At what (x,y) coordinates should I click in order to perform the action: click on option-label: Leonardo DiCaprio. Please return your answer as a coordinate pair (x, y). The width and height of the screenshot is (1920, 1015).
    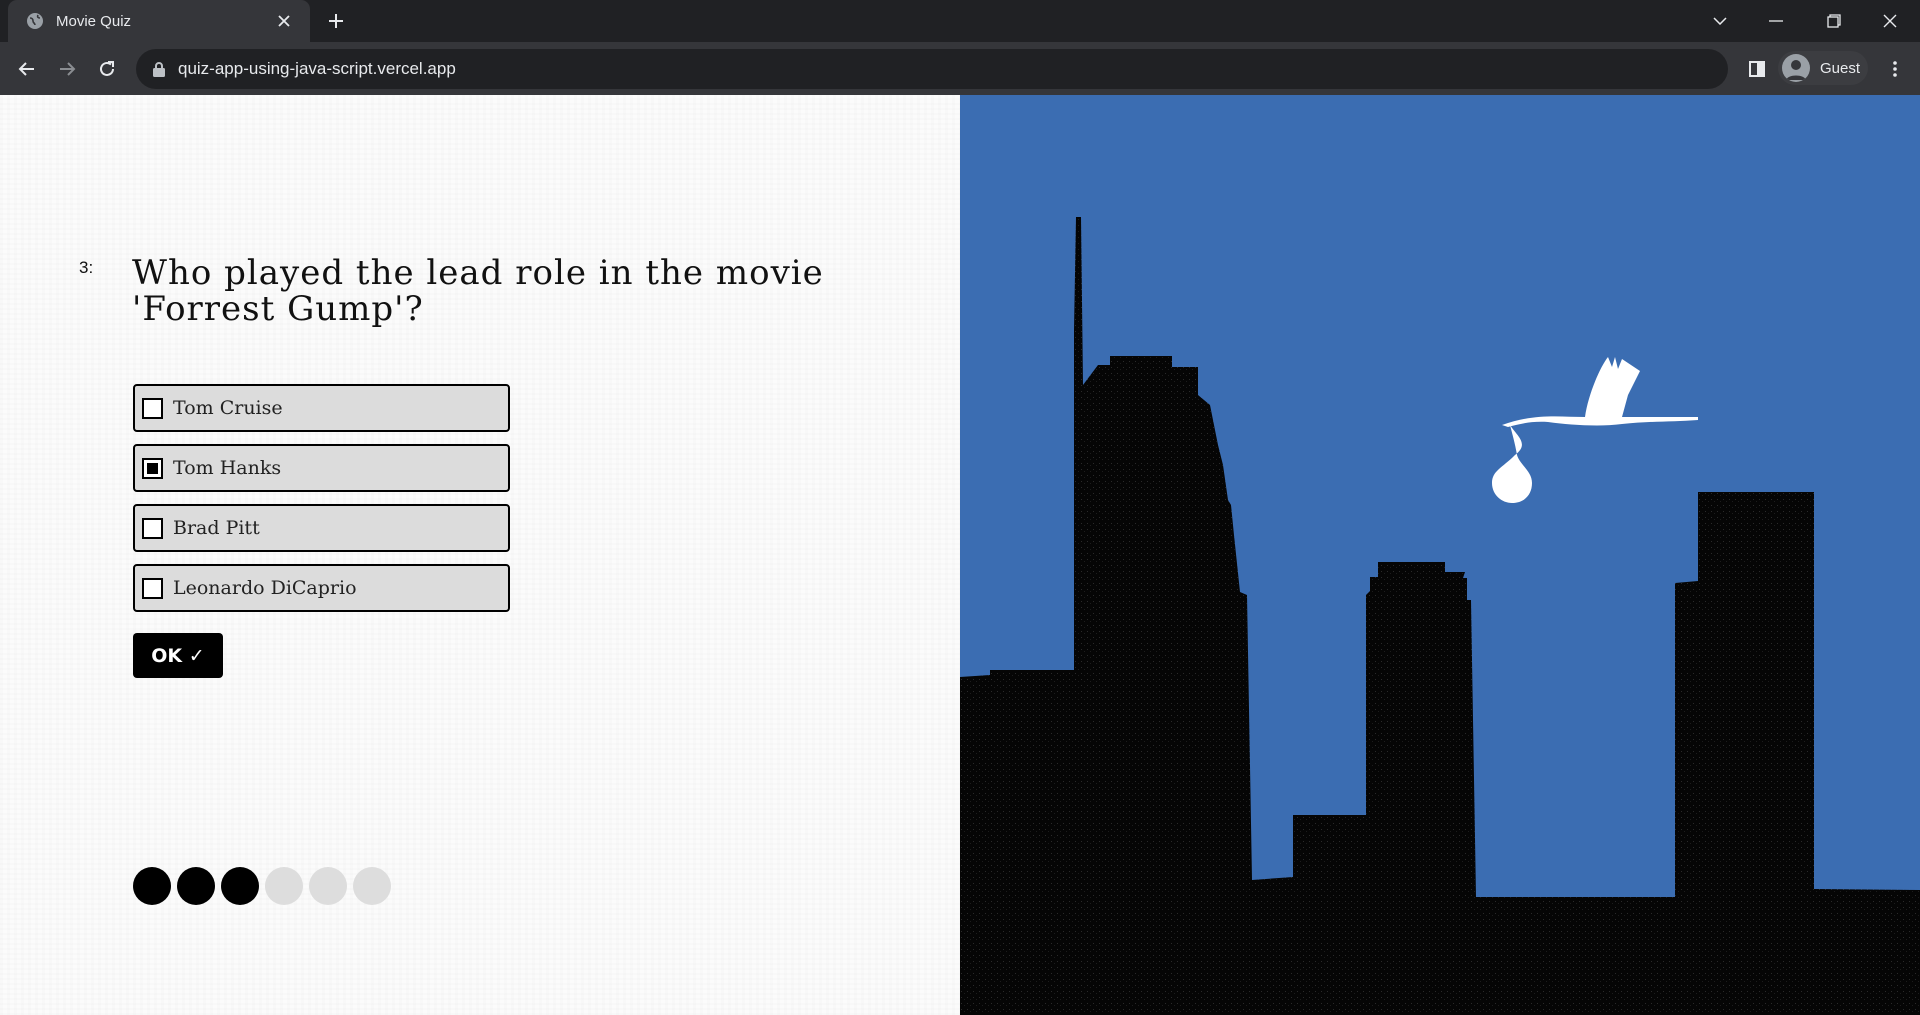
    Looking at the image, I should click on (265, 588).